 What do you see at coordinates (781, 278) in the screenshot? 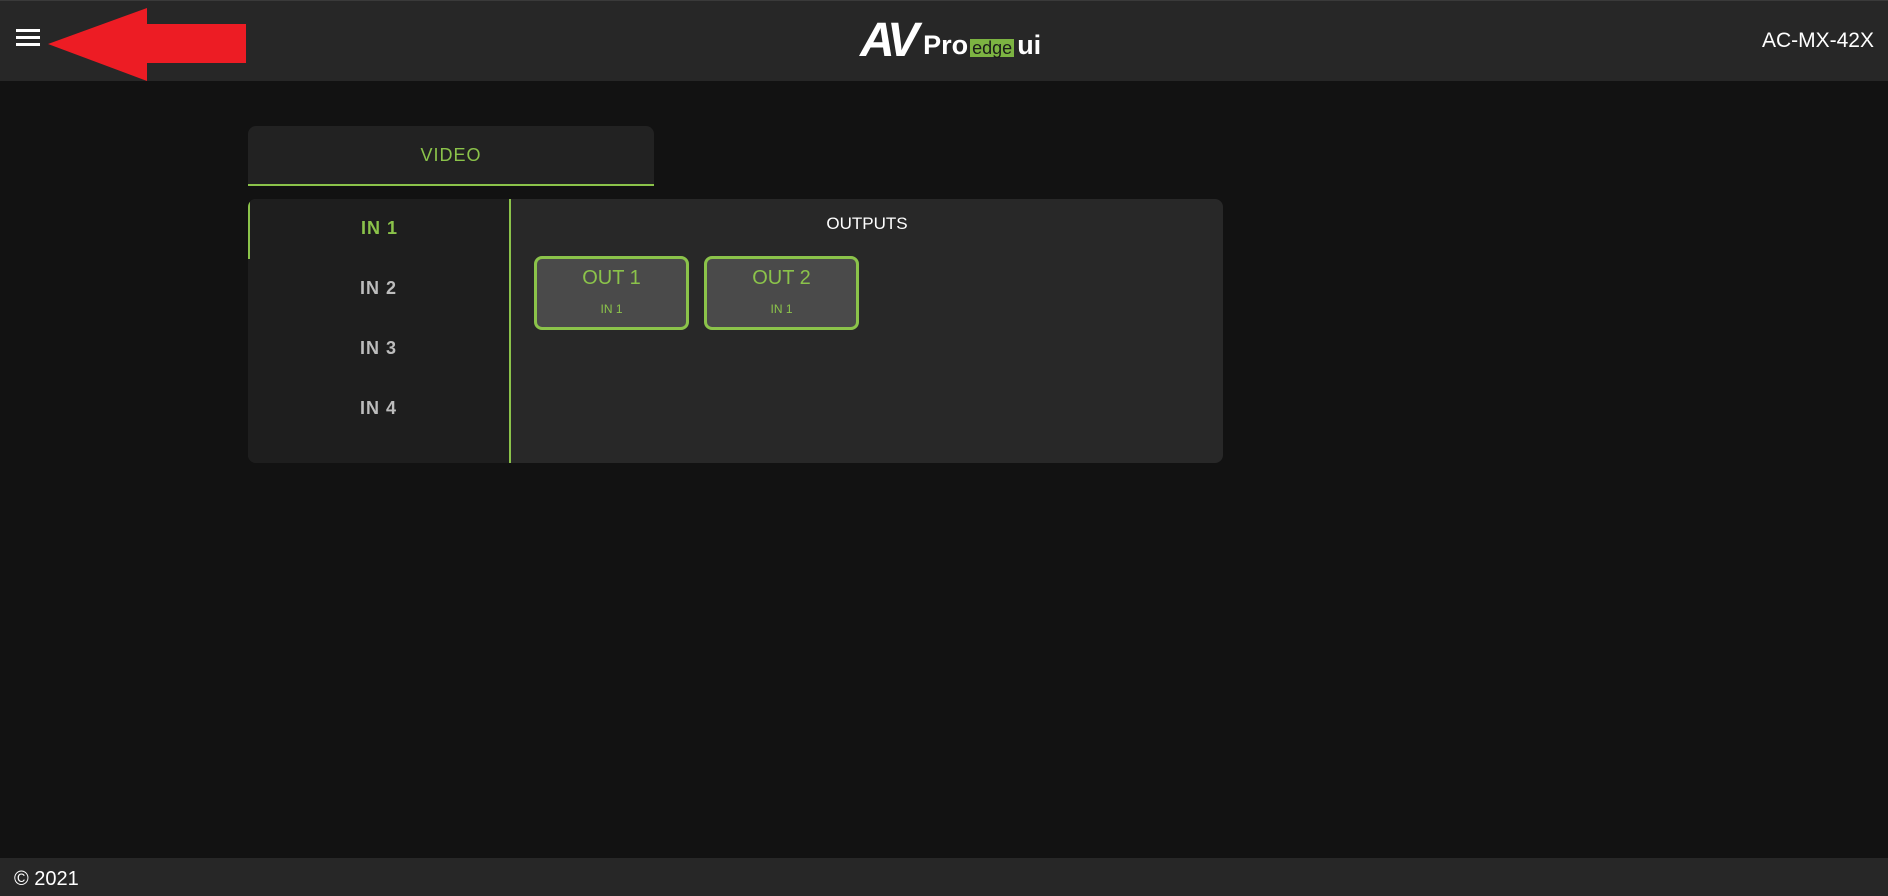
I see `output-name: OUT 2` at bounding box center [781, 278].